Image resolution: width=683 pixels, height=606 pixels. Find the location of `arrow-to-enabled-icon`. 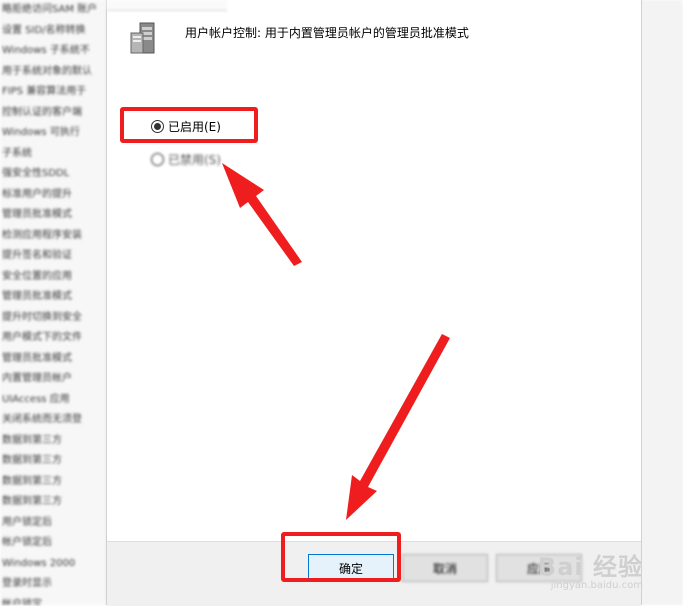

arrow-to-enabled-icon is located at coordinates (262, 214).